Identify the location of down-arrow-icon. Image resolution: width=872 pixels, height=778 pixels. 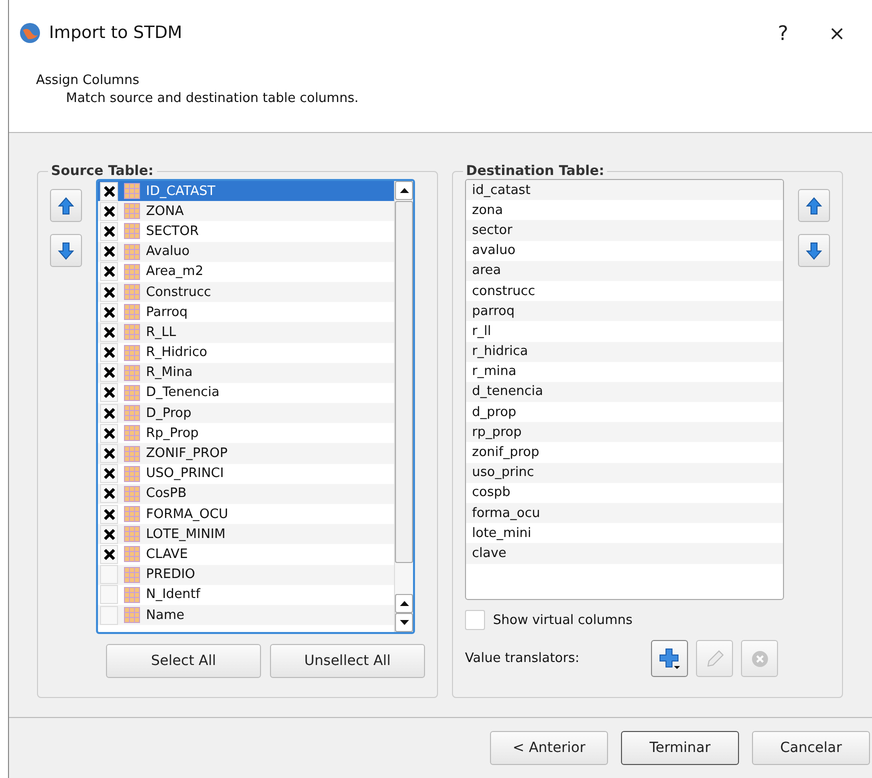
(66, 251).